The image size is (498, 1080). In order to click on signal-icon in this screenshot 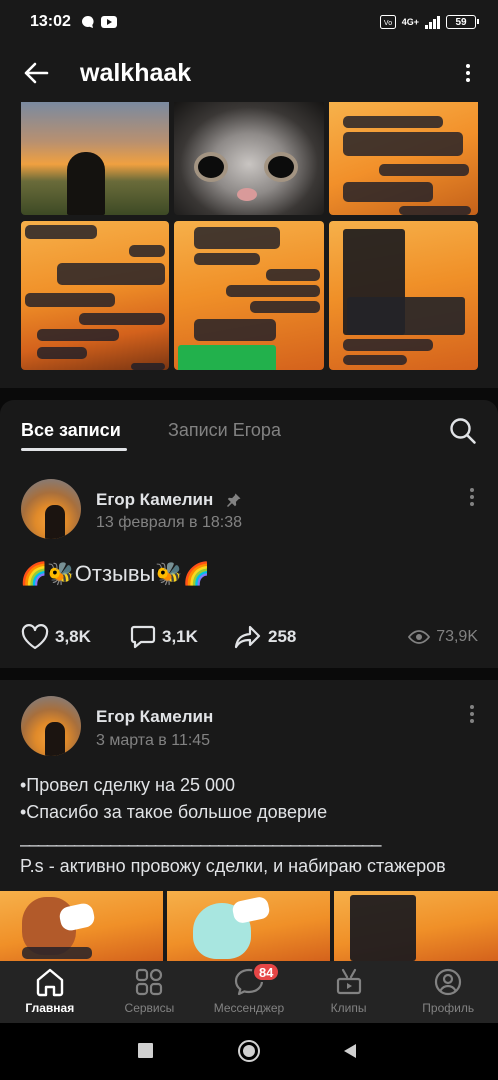, I will do `click(432, 22)`.